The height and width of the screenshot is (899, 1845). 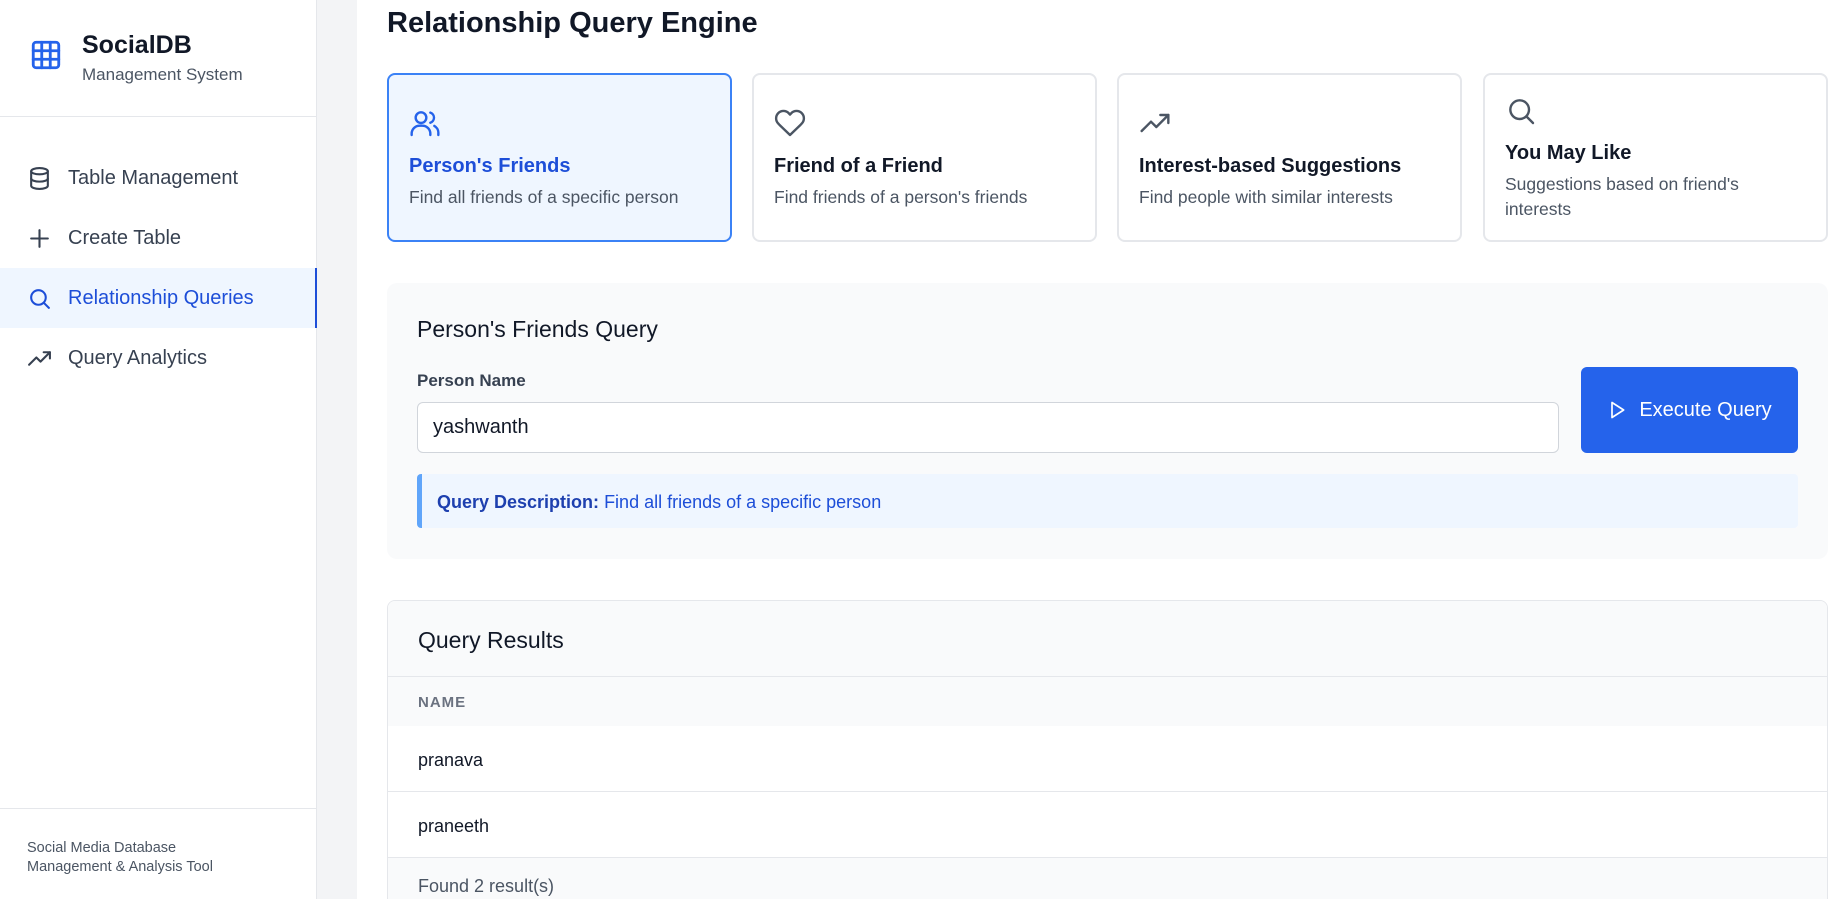 What do you see at coordinates (1107, 639) in the screenshot?
I see `results-title: Query Results` at bounding box center [1107, 639].